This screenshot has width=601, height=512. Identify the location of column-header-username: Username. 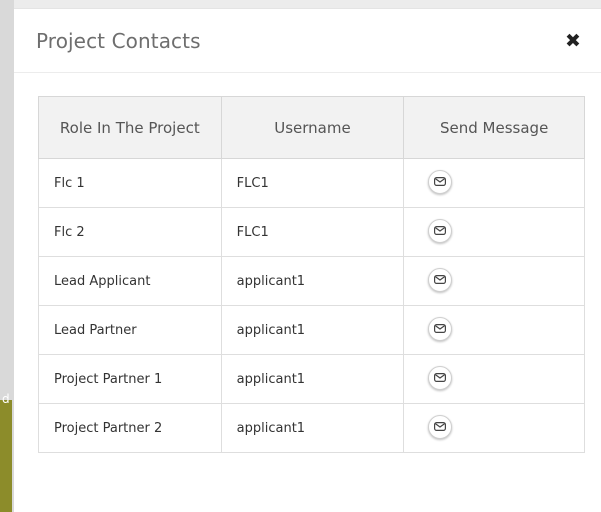
(312, 127).